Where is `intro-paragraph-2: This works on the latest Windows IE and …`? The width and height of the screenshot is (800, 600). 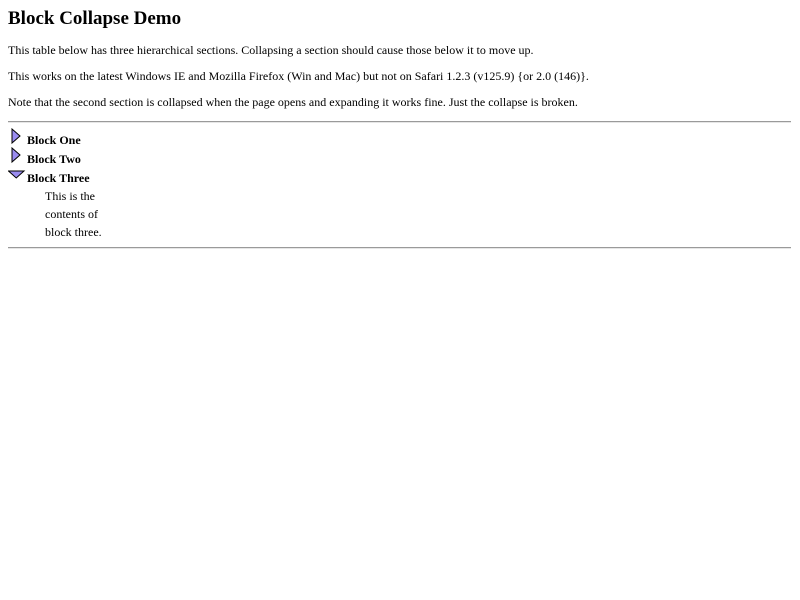
intro-paragraph-2: This works on the latest Windows IE and … is located at coordinates (298, 76).